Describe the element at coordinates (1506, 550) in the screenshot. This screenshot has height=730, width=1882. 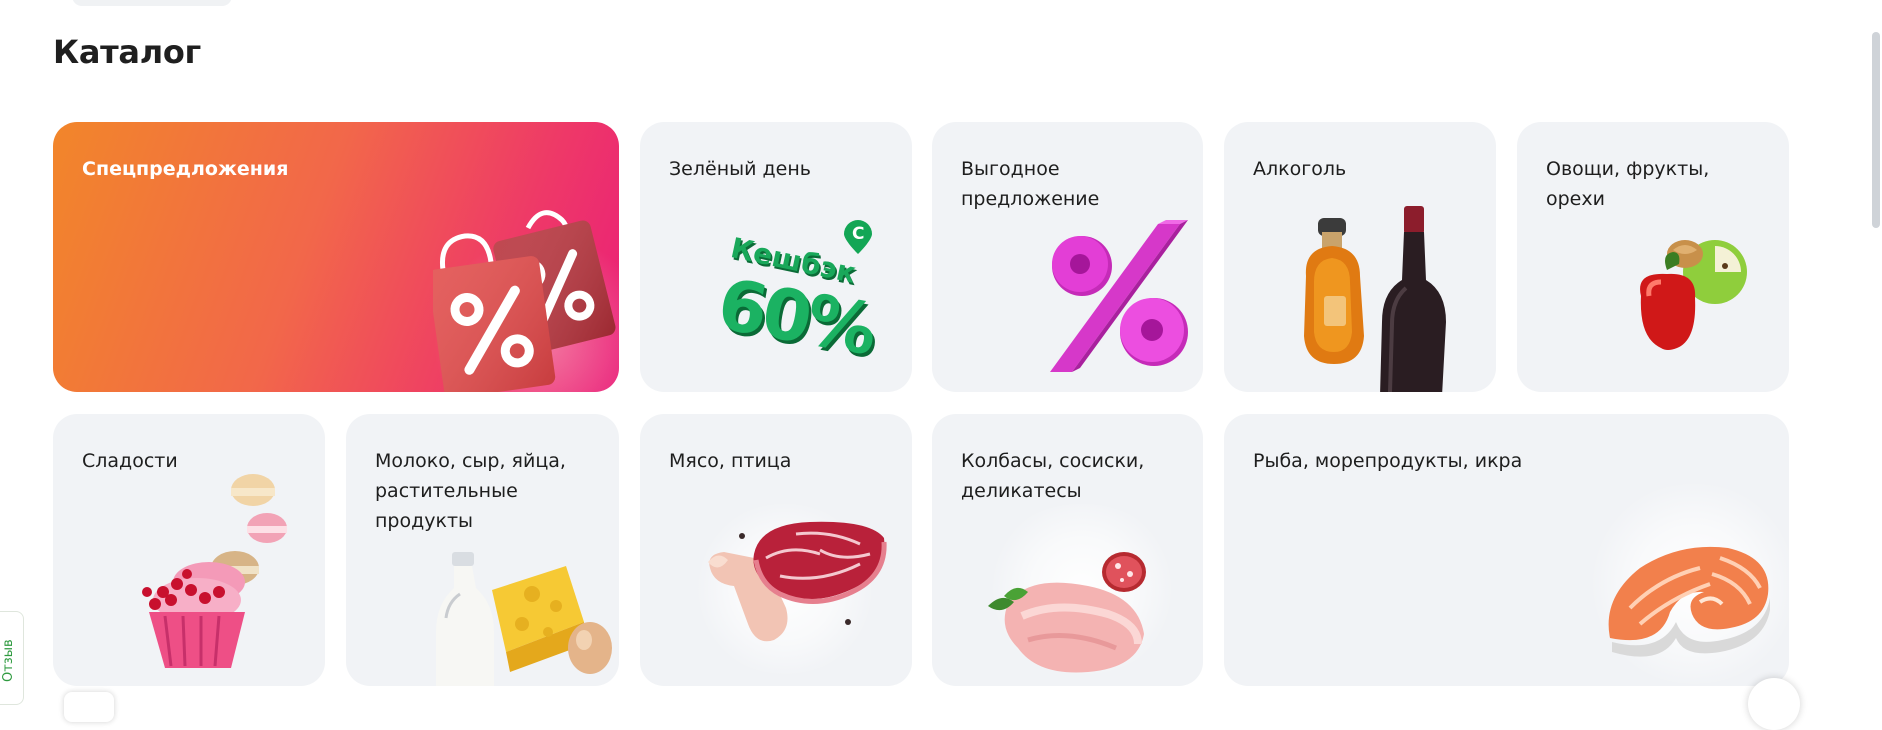
I see `category-card-fish-seafood-caviar: Рыба, морепродукты, икра` at that location.